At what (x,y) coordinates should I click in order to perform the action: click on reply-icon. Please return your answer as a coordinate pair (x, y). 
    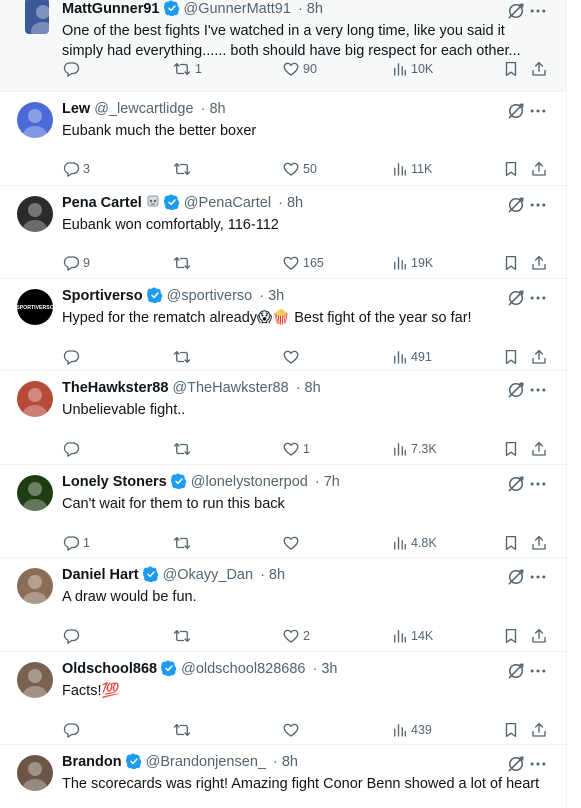
    Looking at the image, I should click on (71, 169).